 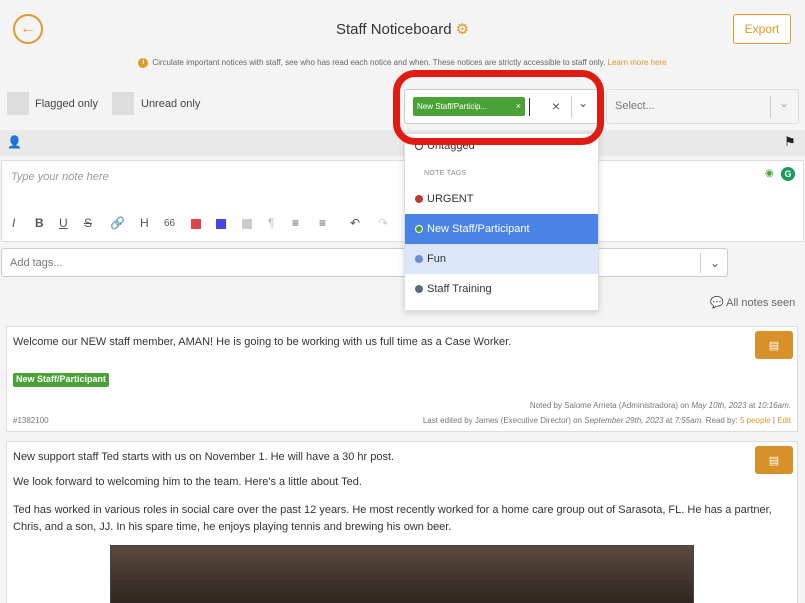 What do you see at coordinates (61, 380) in the screenshot?
I see `note-tag-chip: New Staff/Participant` at bounding box center [61, 380].